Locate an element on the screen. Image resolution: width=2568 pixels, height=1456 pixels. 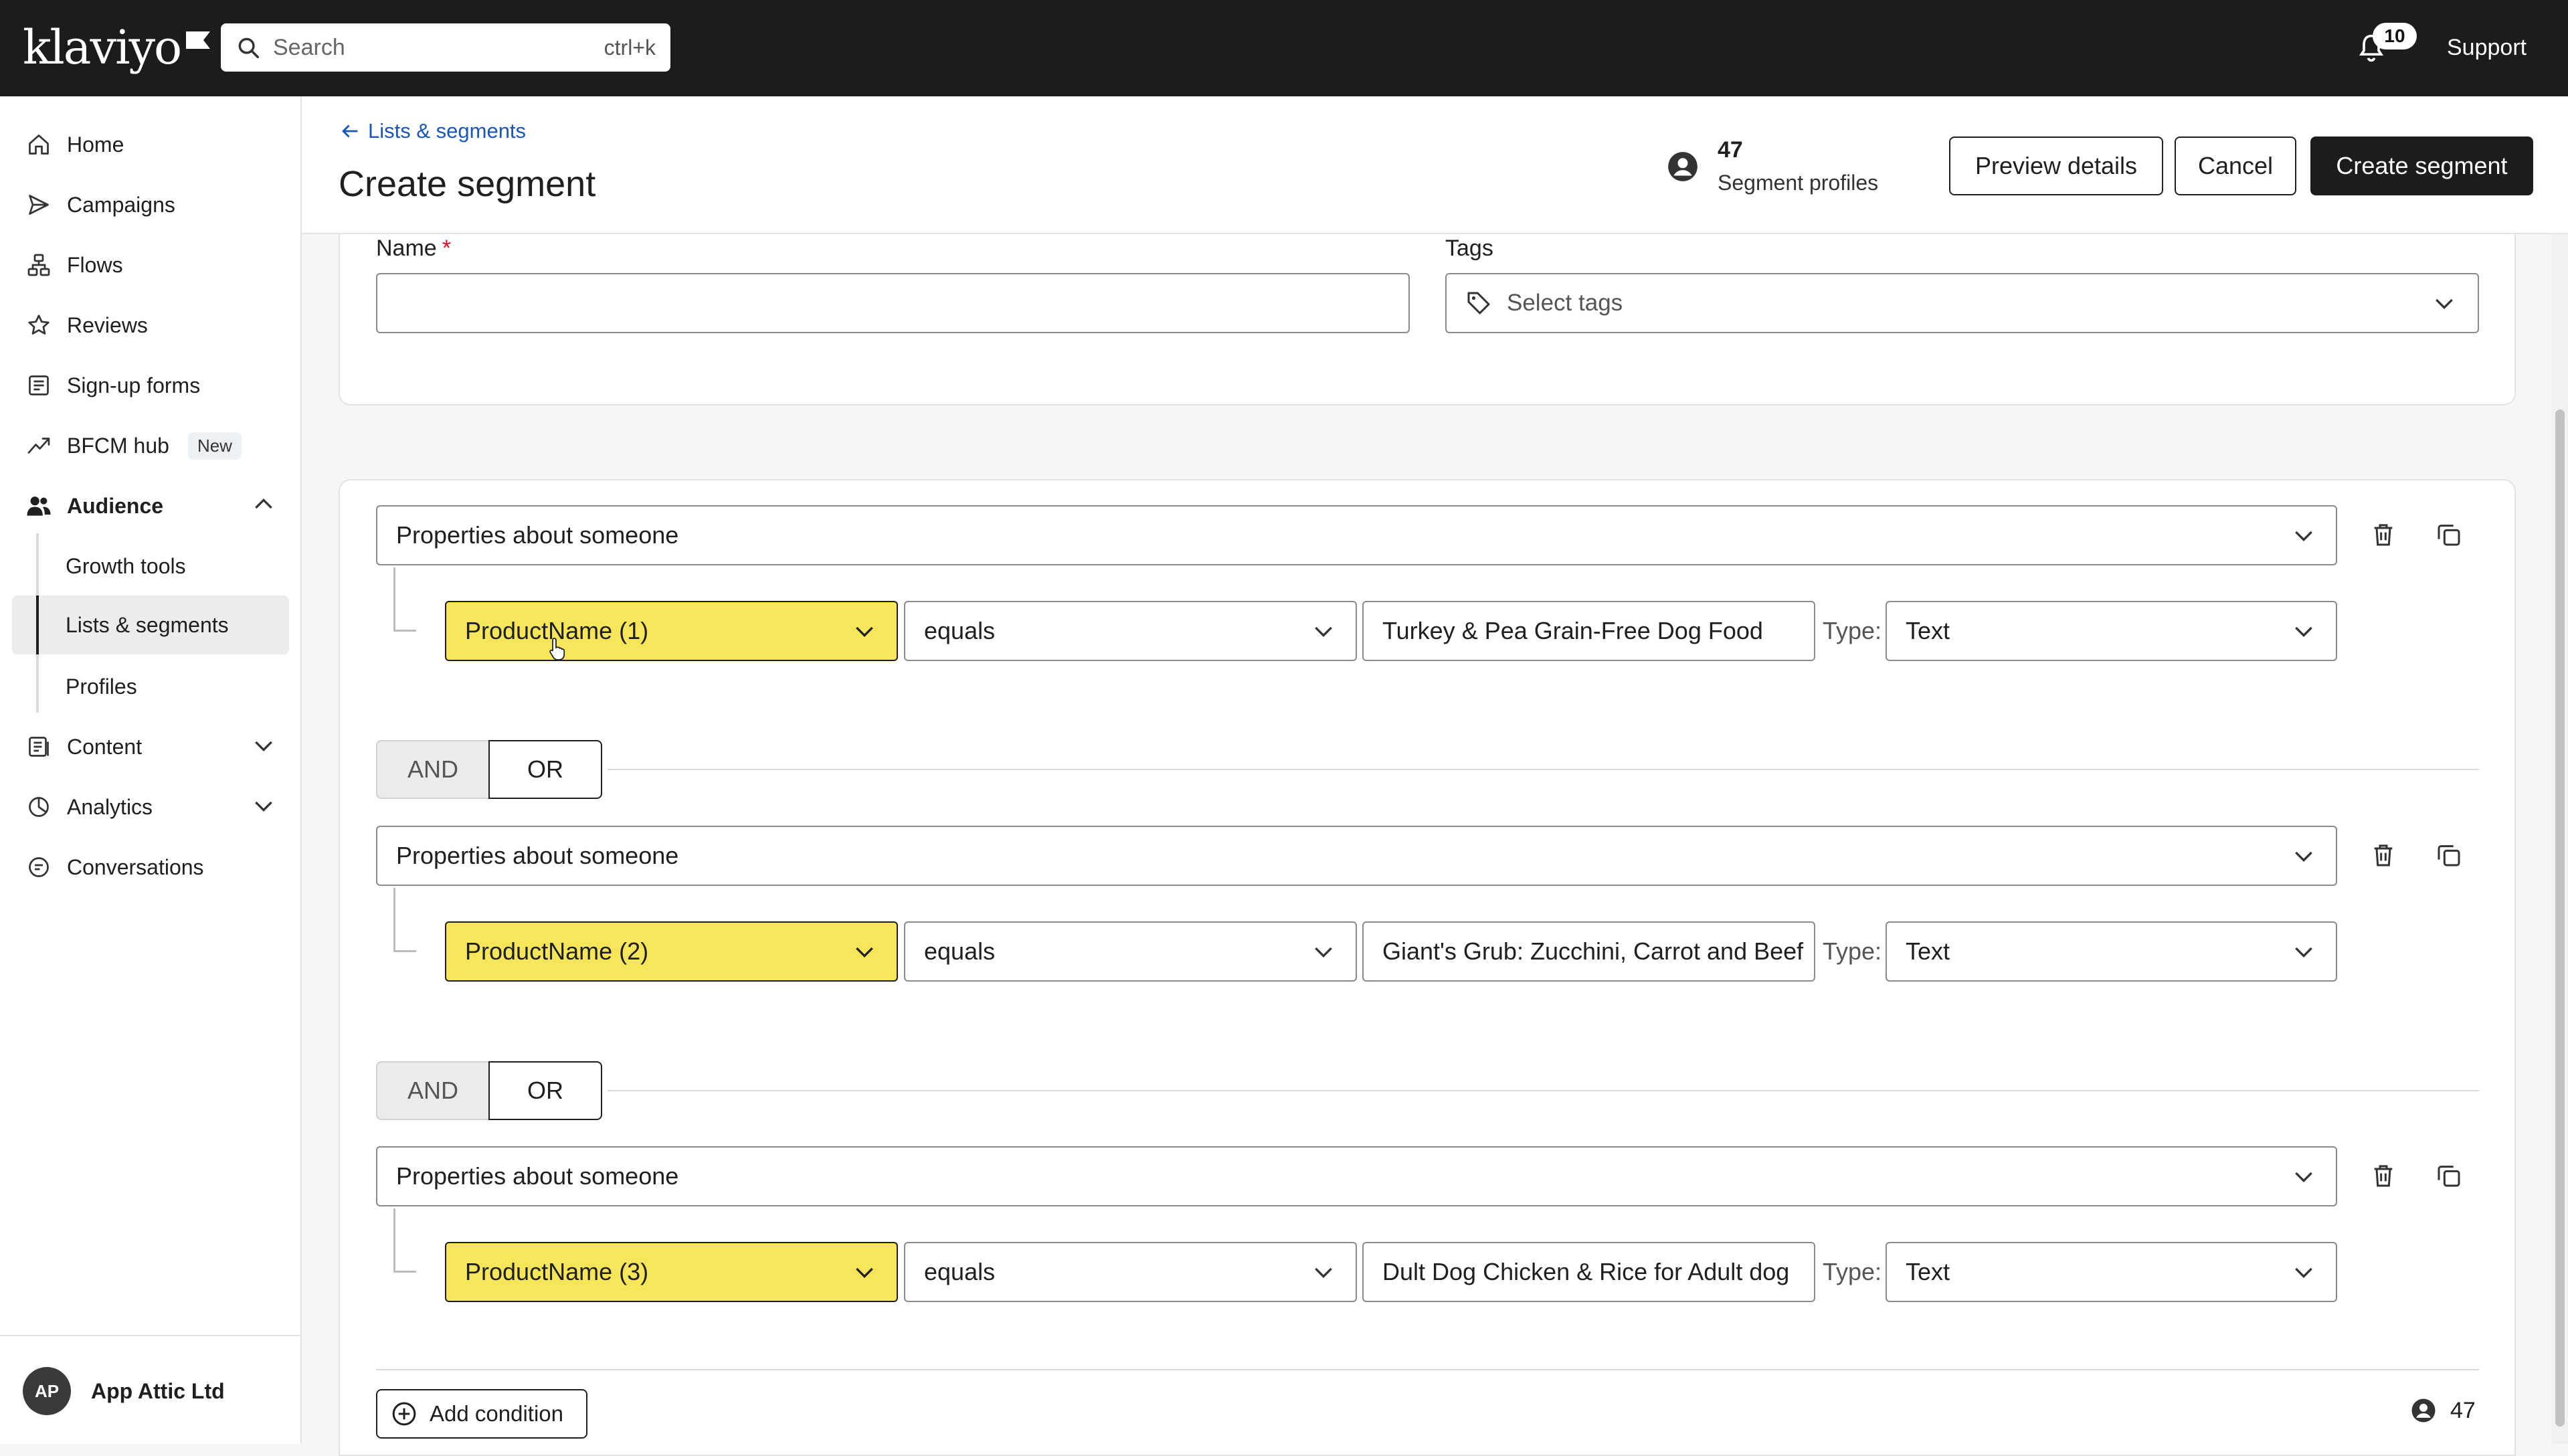
analytics-icon is located at coordinates (39, 807).